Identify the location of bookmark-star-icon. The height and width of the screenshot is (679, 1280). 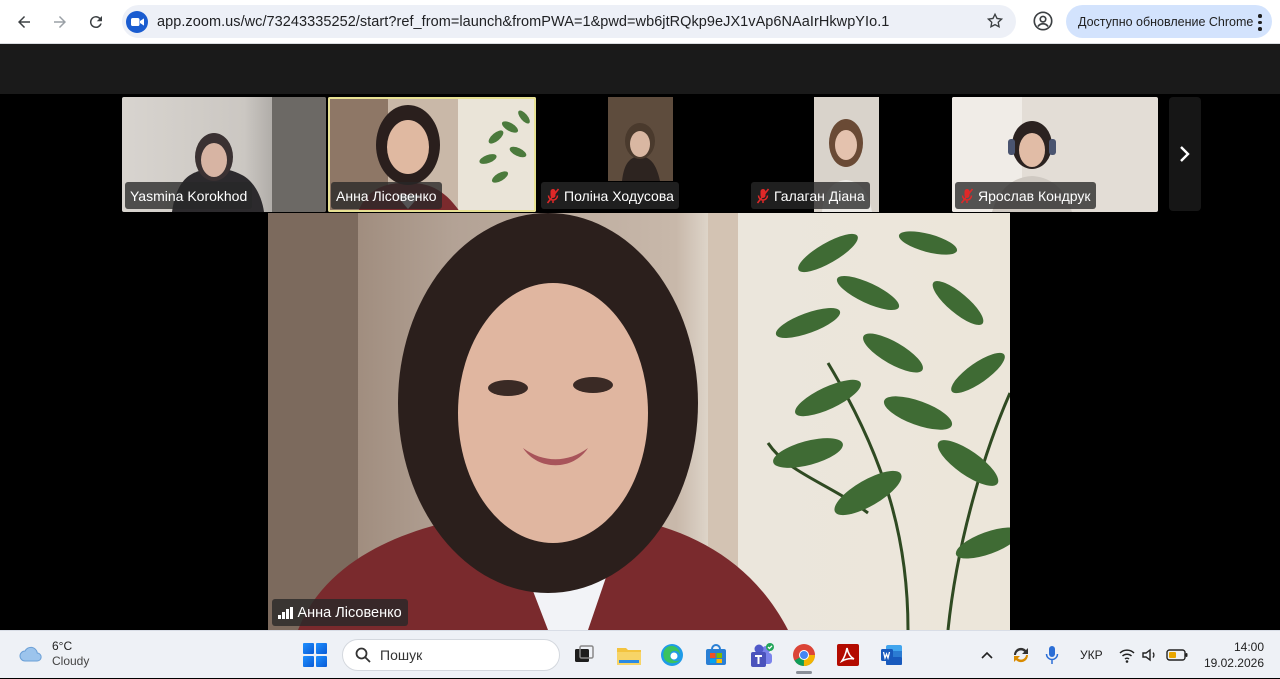
(995, 21).